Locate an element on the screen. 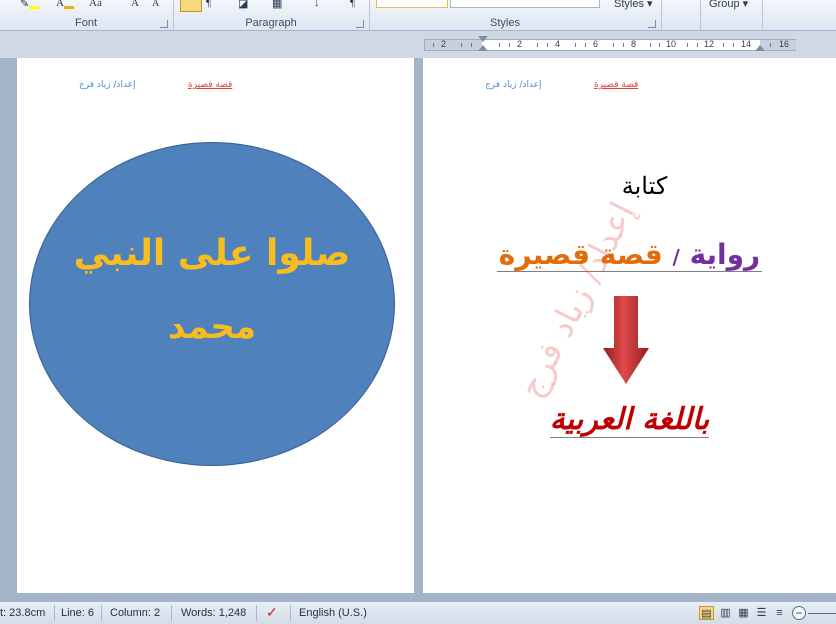 The width and height of the screenshot is (836, 624). paragraph-group: ¶ ◪ ▦ ↓ ¶ Paragraph is located at coordinates (271, 15).